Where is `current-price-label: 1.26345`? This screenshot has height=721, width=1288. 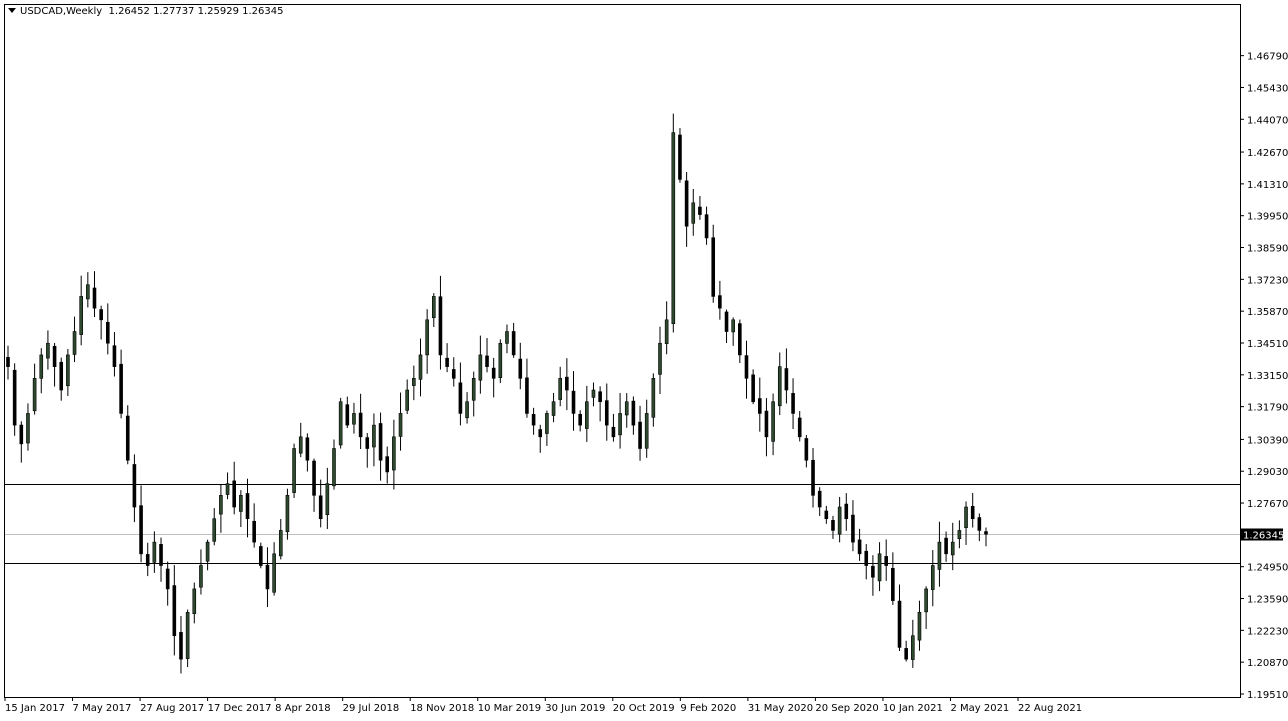
current-price-label: 1.26345 is located at coordinates (1263, 536).